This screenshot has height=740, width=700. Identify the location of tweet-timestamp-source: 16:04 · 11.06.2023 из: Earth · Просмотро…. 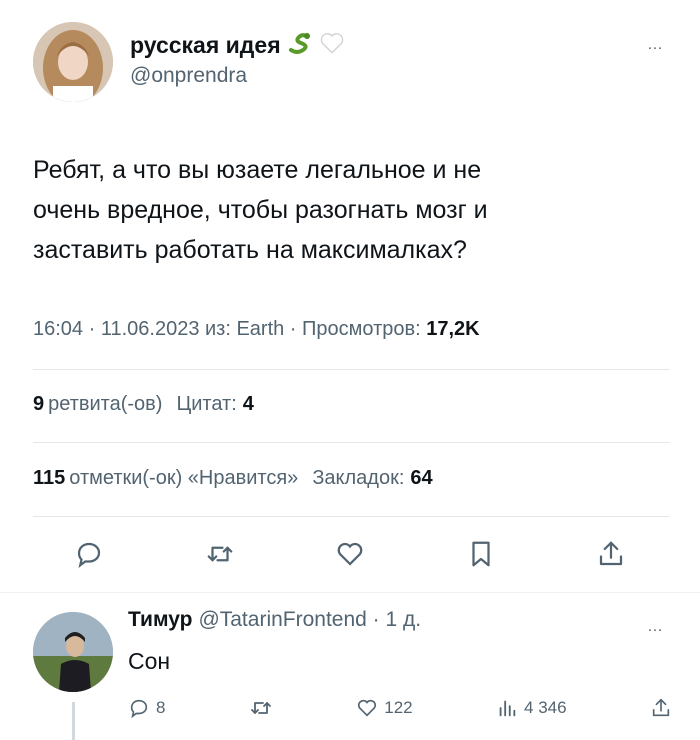
(230, 329).